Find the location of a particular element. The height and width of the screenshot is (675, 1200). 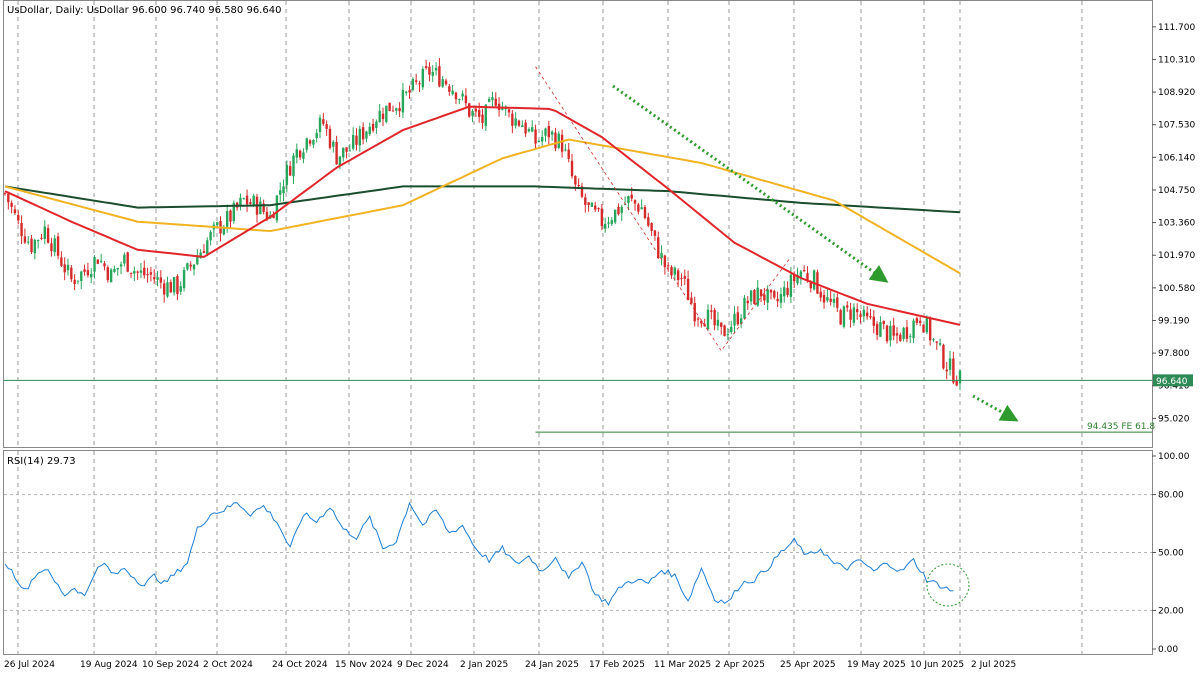

x-tick-label: 15 Nov 2024 is located at coordinates (364, 665).